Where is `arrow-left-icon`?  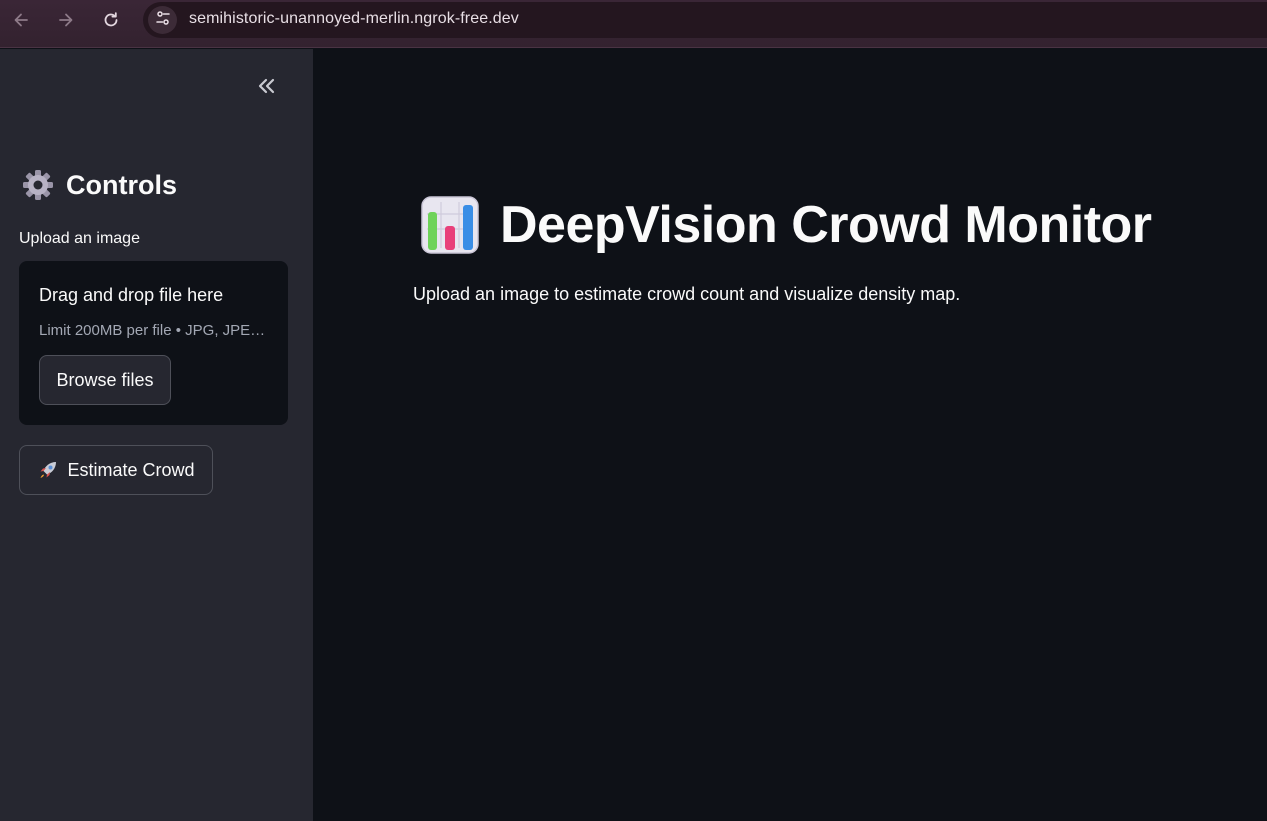
arrow-left-icon is located at coordinates (21, 20).